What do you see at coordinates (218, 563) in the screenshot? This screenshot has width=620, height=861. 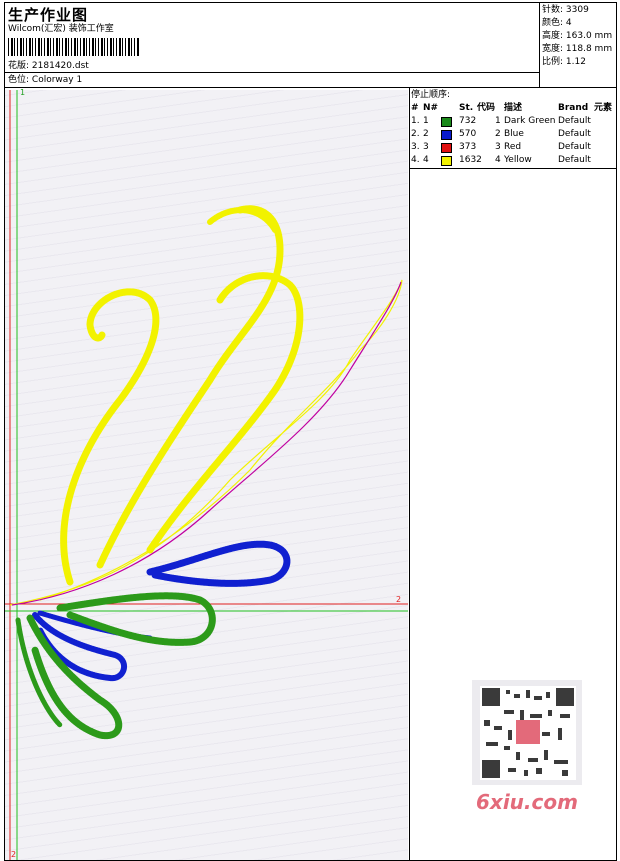 I see `blue-leaf-upper` at bounding box center [218, 563].